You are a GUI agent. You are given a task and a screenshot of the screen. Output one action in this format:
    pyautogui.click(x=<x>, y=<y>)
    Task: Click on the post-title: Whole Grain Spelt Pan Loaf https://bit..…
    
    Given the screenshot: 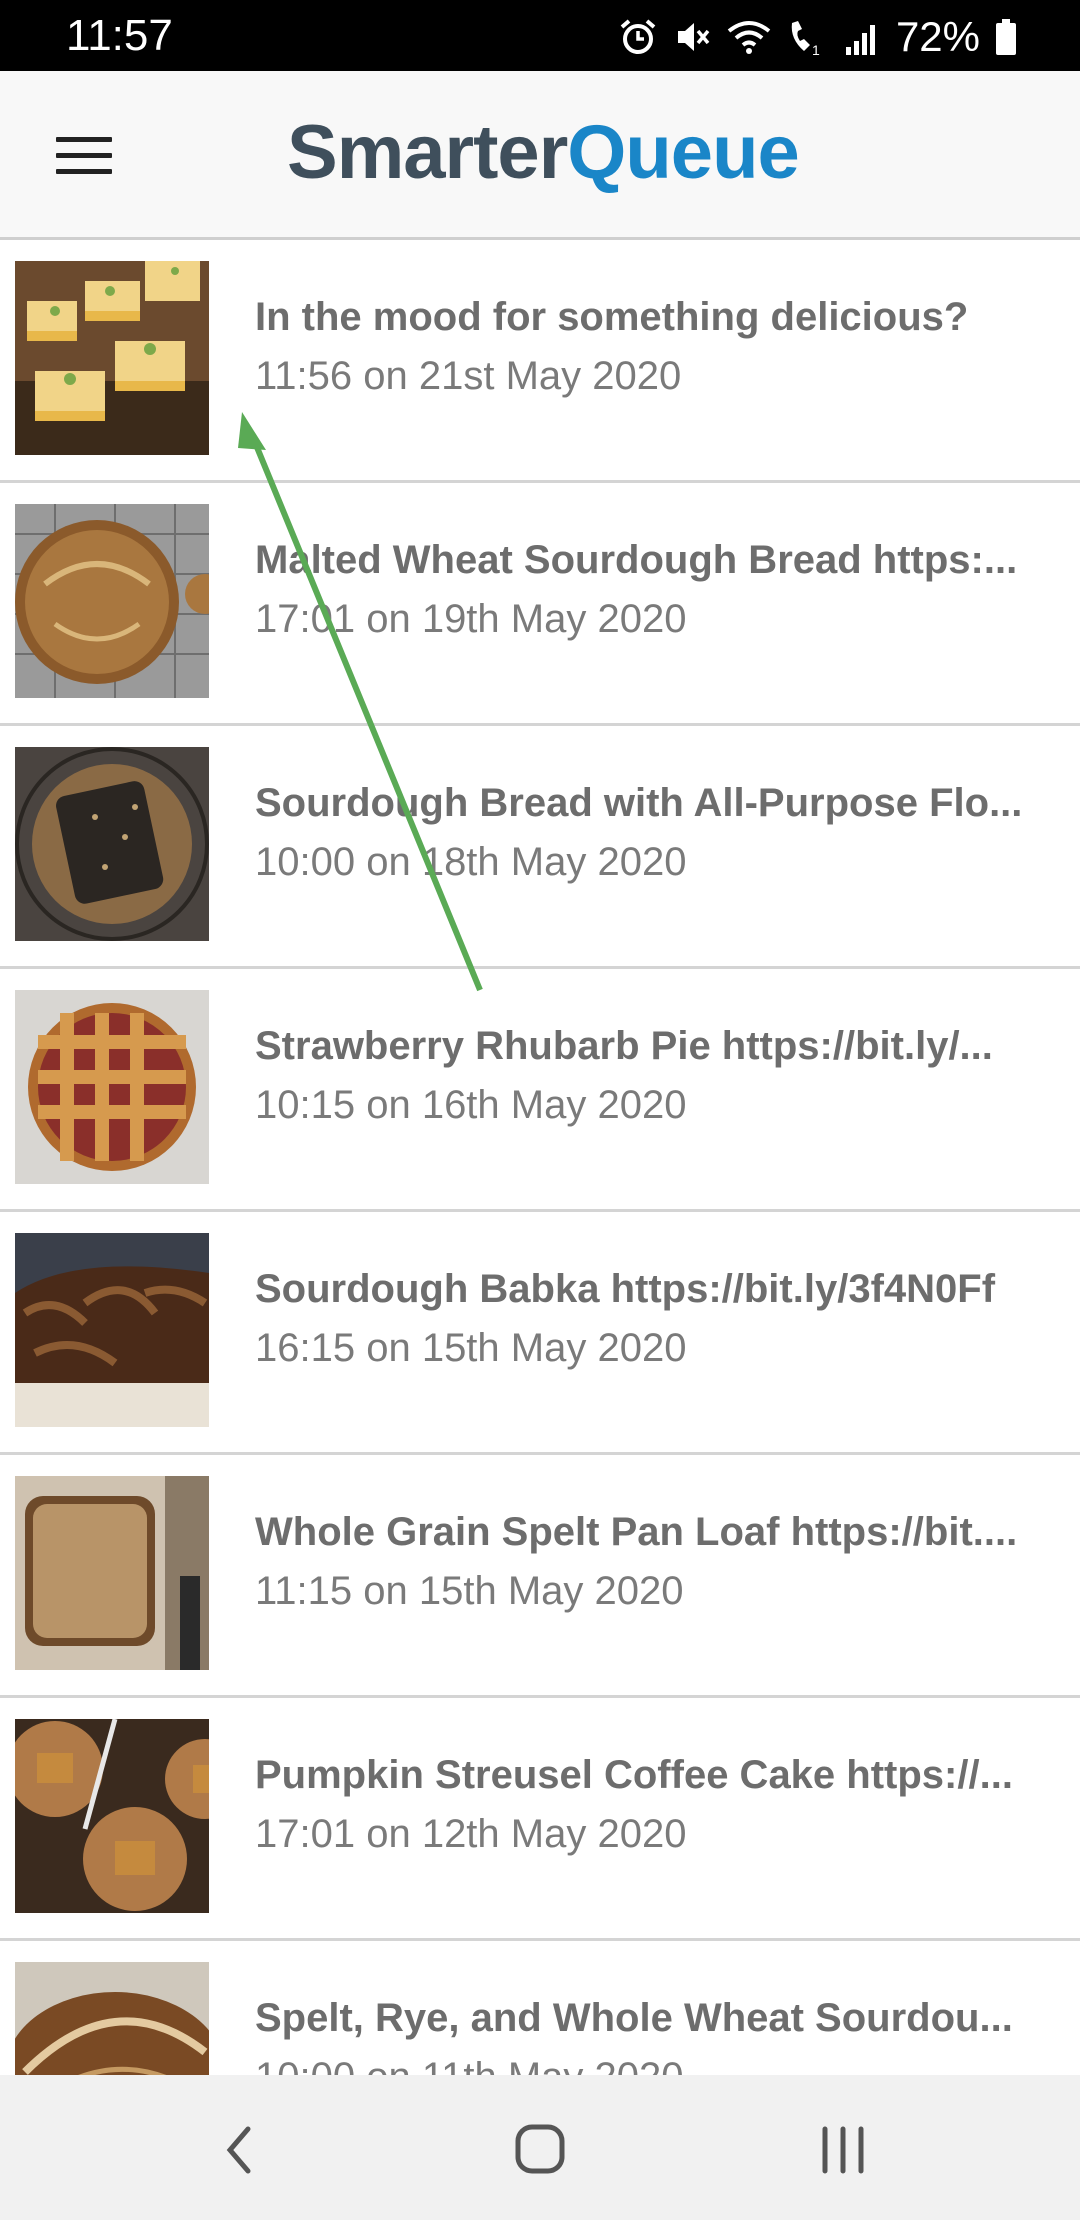 What is the action you would take?
    pyautogui.click(x=636, y=1532)
    